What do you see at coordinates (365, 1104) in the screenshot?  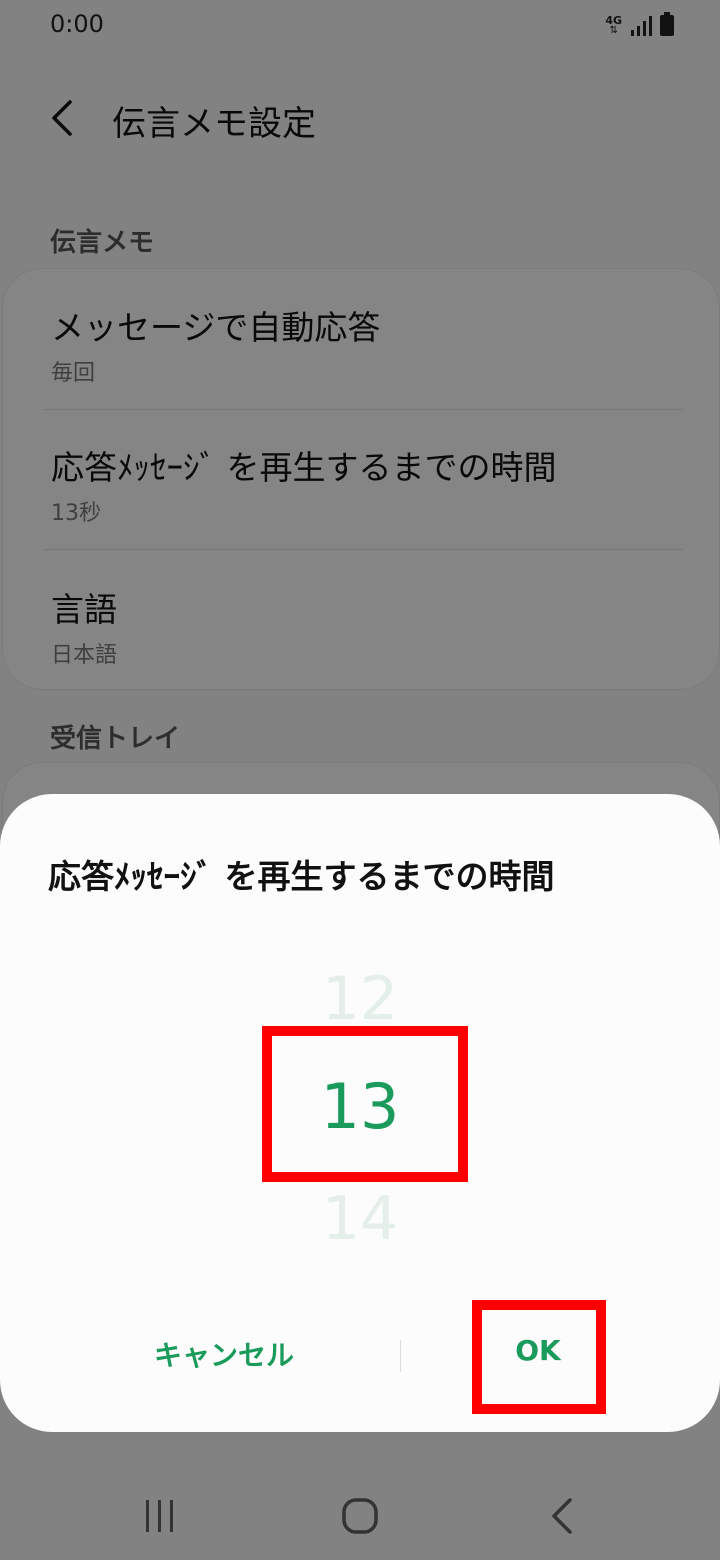 I see `highlight-box-picker` at bounding box center [365, 1104].